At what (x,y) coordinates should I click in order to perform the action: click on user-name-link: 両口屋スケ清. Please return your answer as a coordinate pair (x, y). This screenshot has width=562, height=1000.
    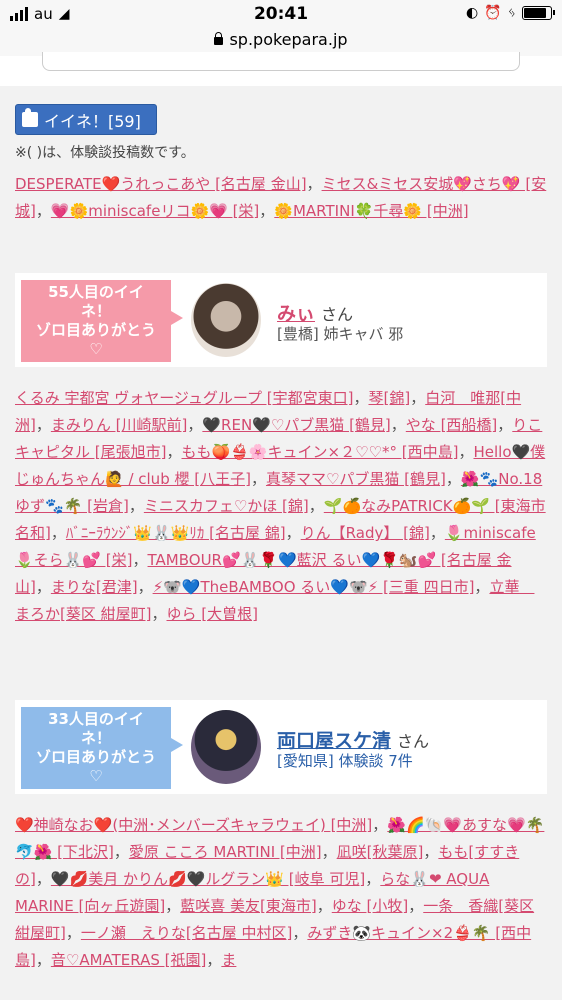
    Looking at the image, I should click on (334, 741).